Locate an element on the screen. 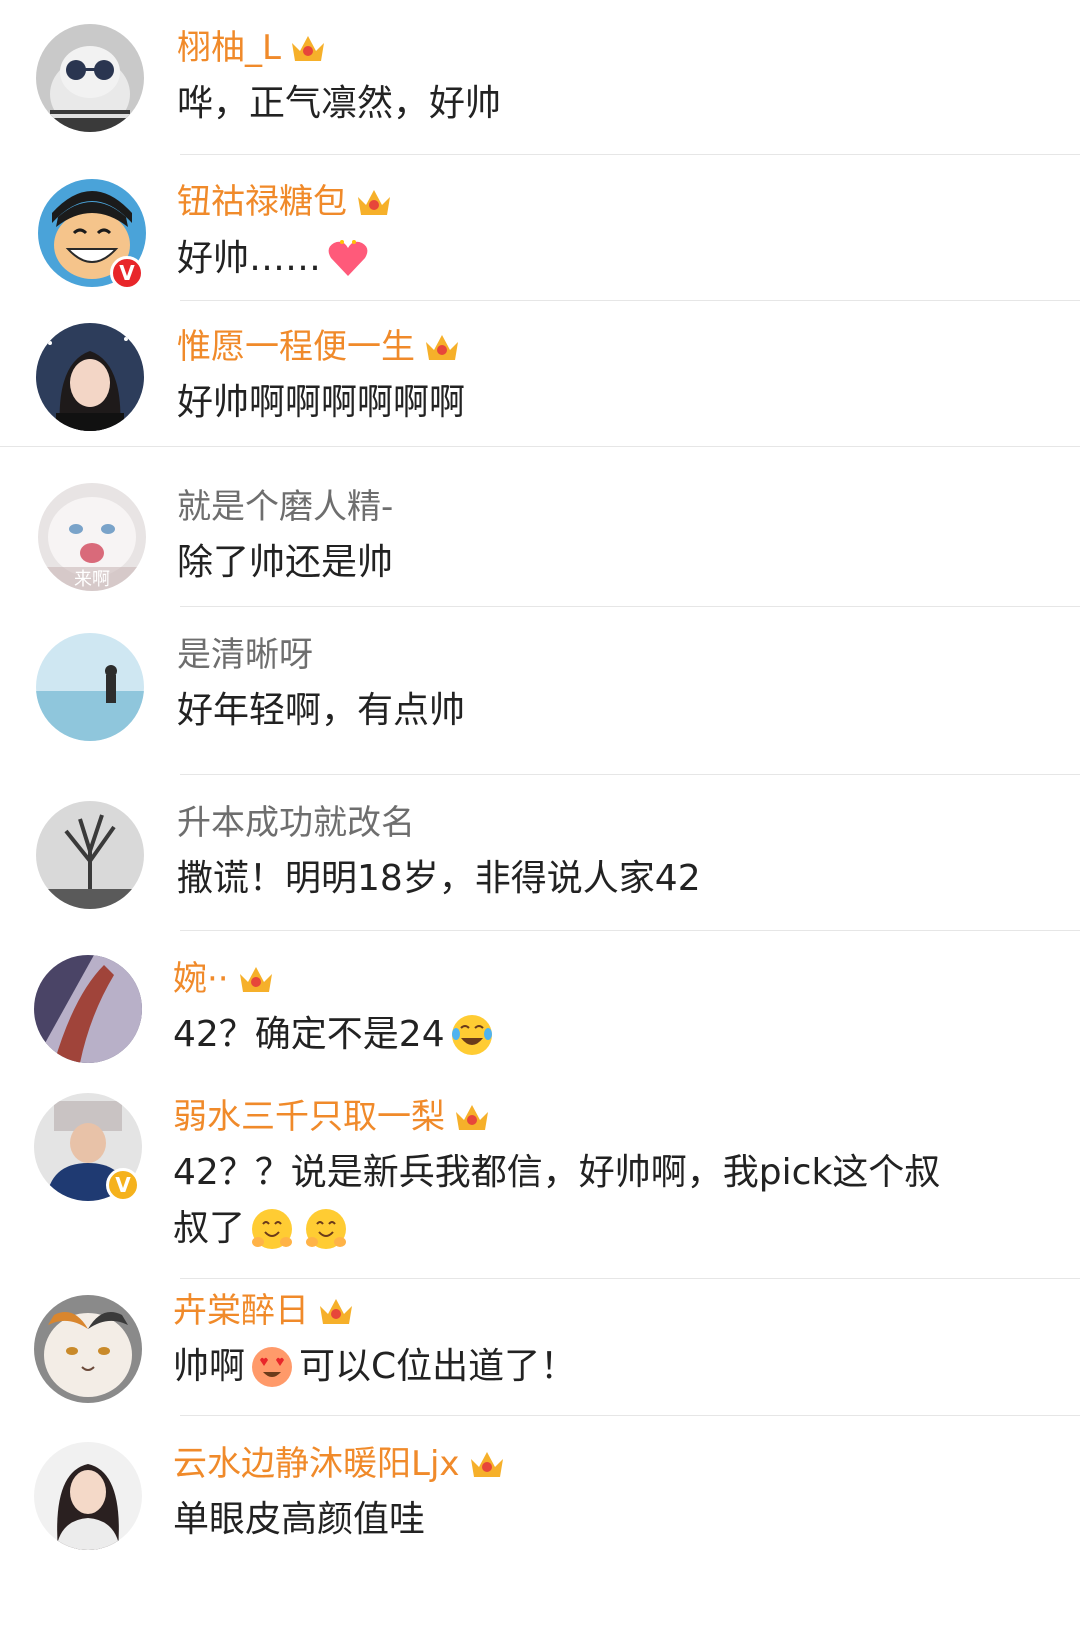  username: 婉·· is located at coordinates (224, 979).